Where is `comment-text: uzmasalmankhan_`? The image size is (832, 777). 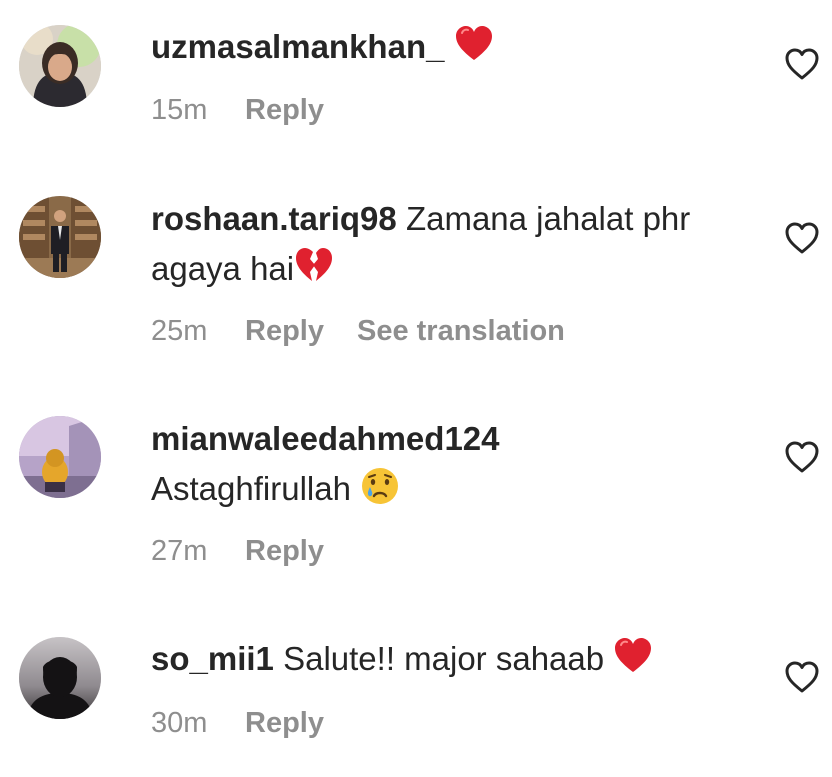 comment-text: uzmasalmankhan_ is located at coordinates (456, 47).